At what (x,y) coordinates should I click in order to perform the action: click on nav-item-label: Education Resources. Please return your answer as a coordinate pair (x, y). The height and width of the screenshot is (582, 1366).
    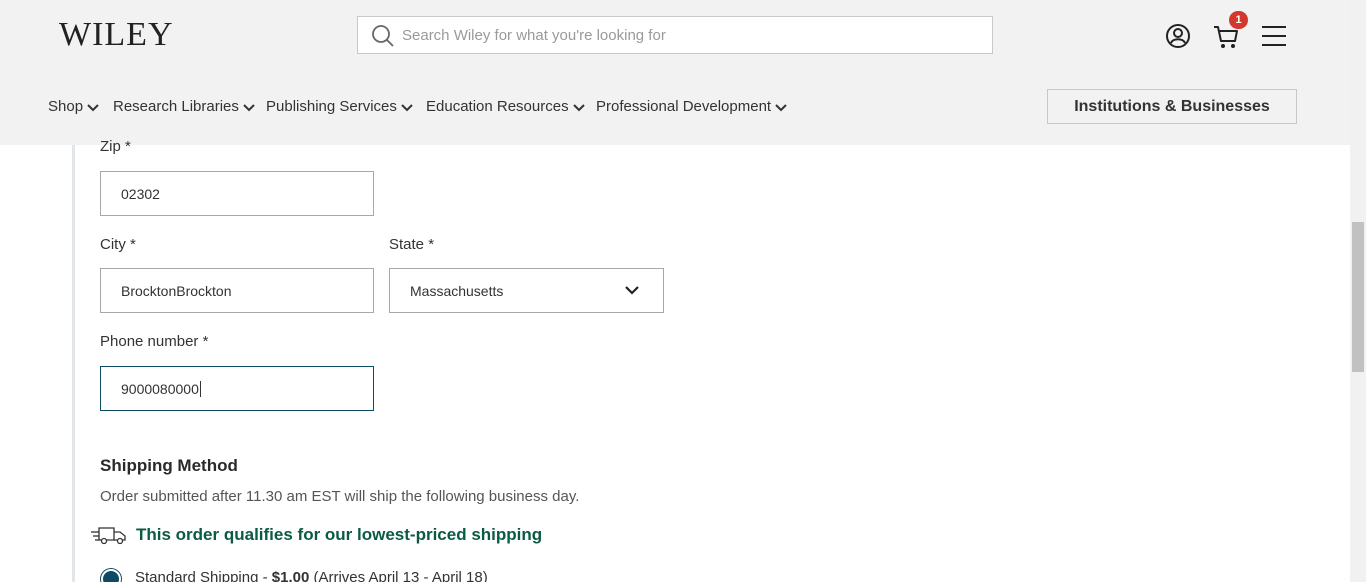
    Looking at the image, I should click on (497, 106).